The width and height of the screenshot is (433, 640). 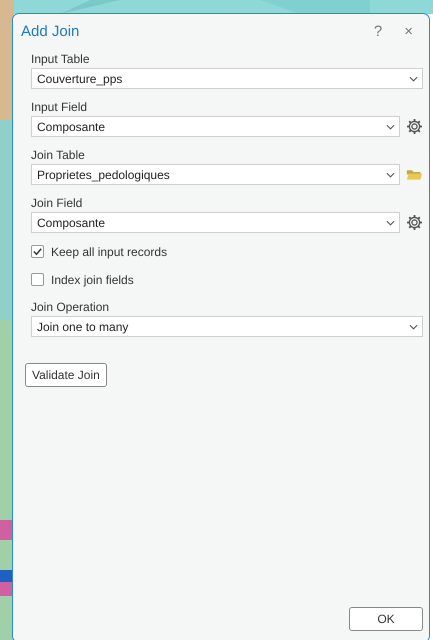 I want to click on window-title: Add Join, so click(x=50, y=31).